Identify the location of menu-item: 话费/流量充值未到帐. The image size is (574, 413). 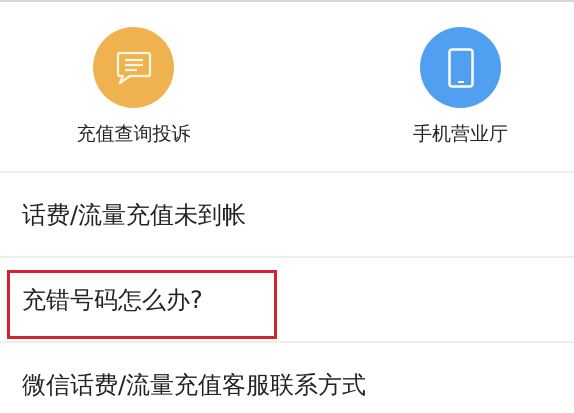
(134, 215).